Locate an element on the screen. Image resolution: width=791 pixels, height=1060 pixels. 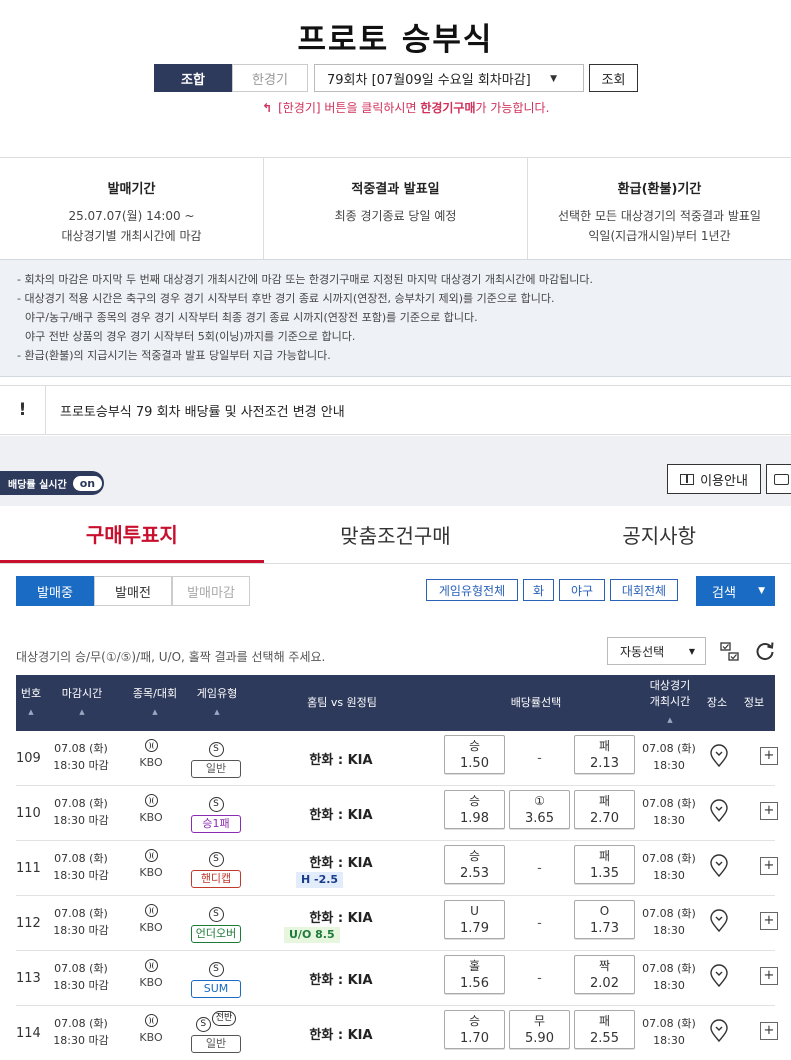
announcement-bar: ! 프로토승부식 79 회차 배당률 및 사전조건 변경 안내 is located at coordinates (395, 410).